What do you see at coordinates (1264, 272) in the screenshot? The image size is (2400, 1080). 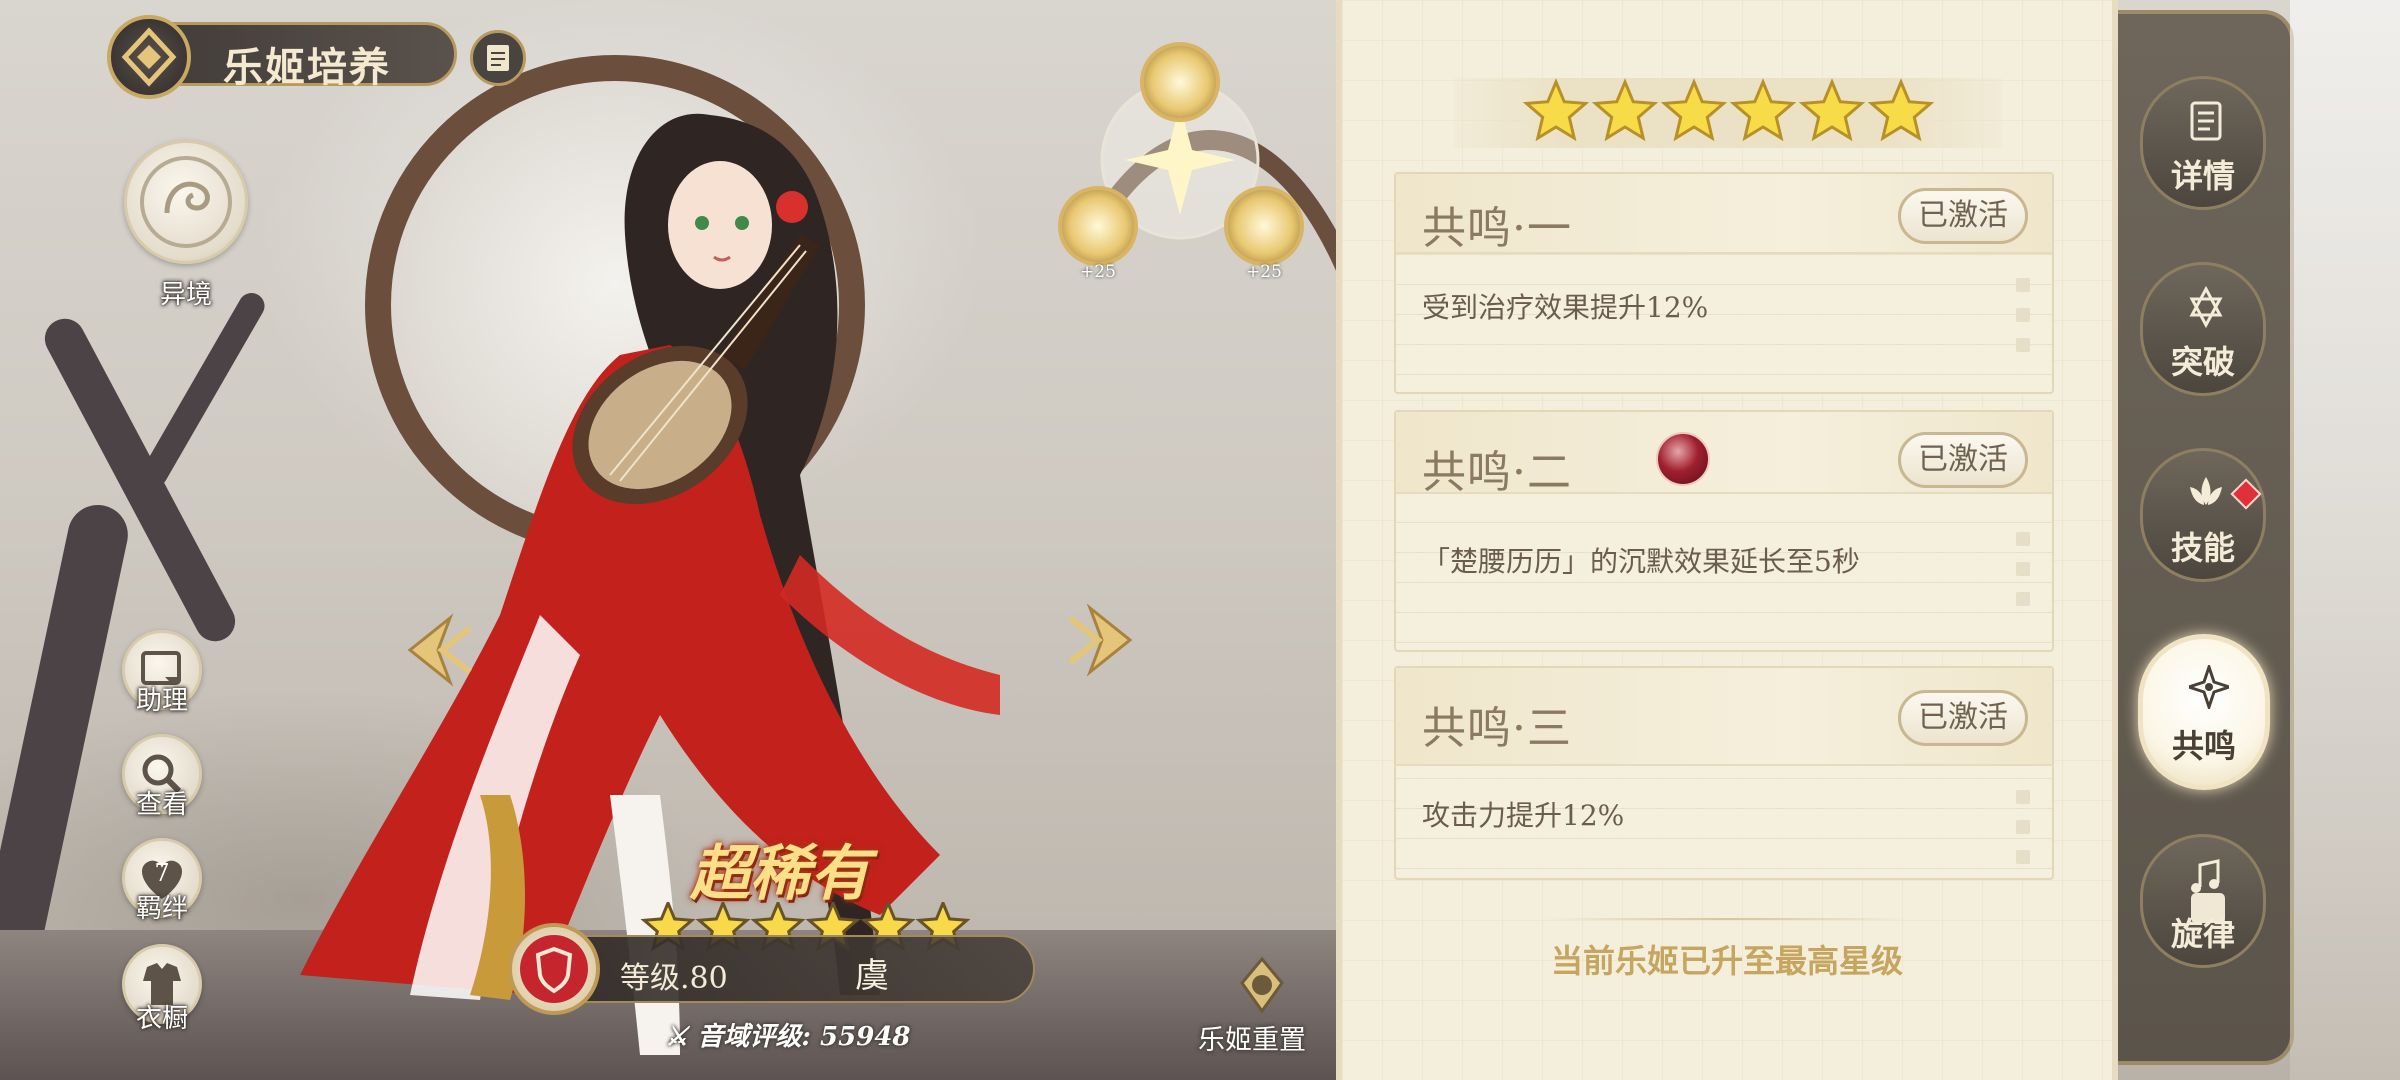 I see `crystal-right-bonus: +25` at bounding box center [1264, 272].